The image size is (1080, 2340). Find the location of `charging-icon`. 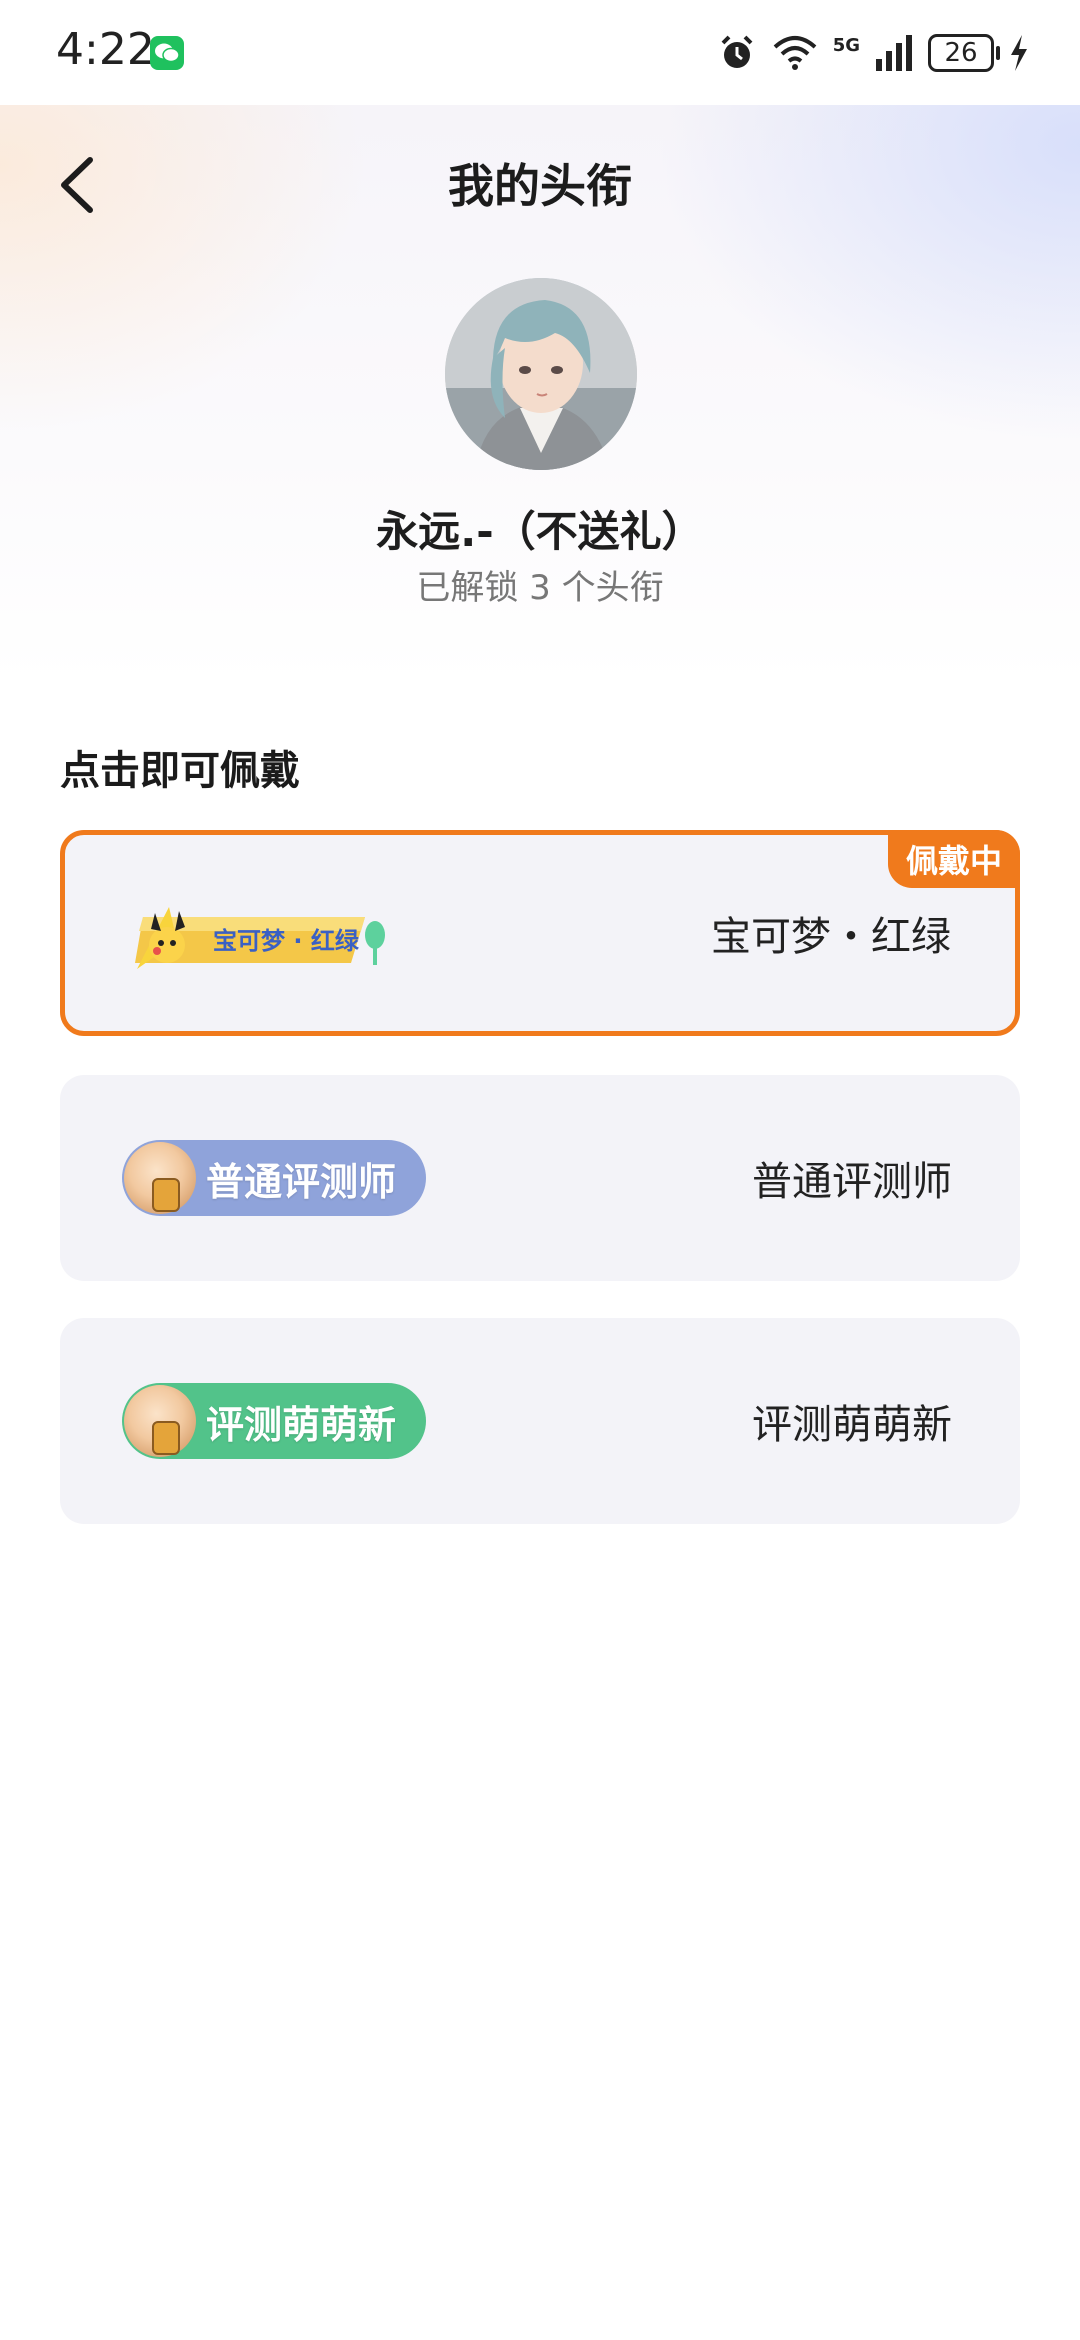

charging-icon is located at coordinates (1019, 53).